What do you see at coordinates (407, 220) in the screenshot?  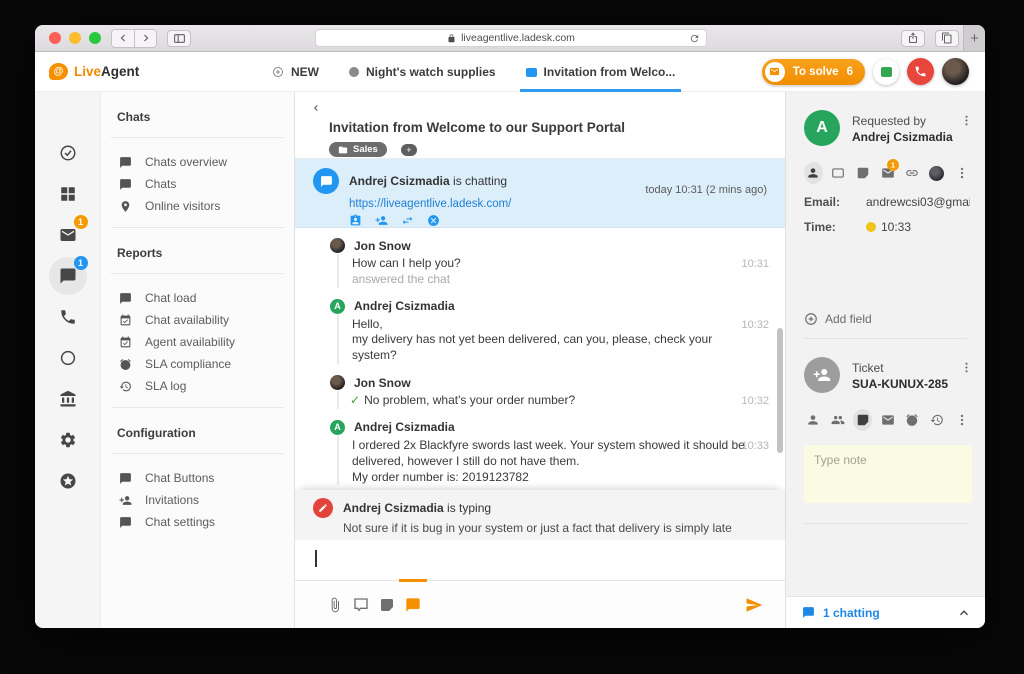 I see `transfer-icon` at bounding box center [407, 220].